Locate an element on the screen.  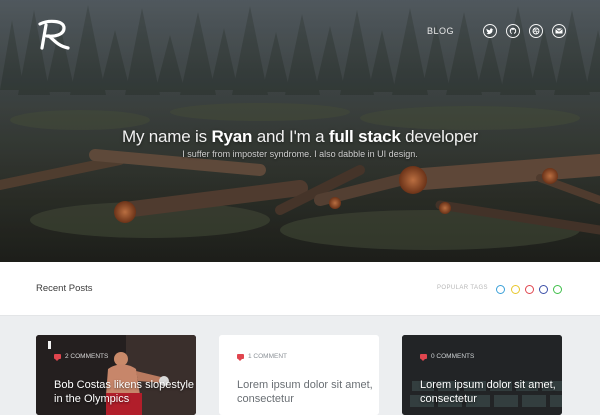
headline-text-3: developer is located at coordinates (439, 136).